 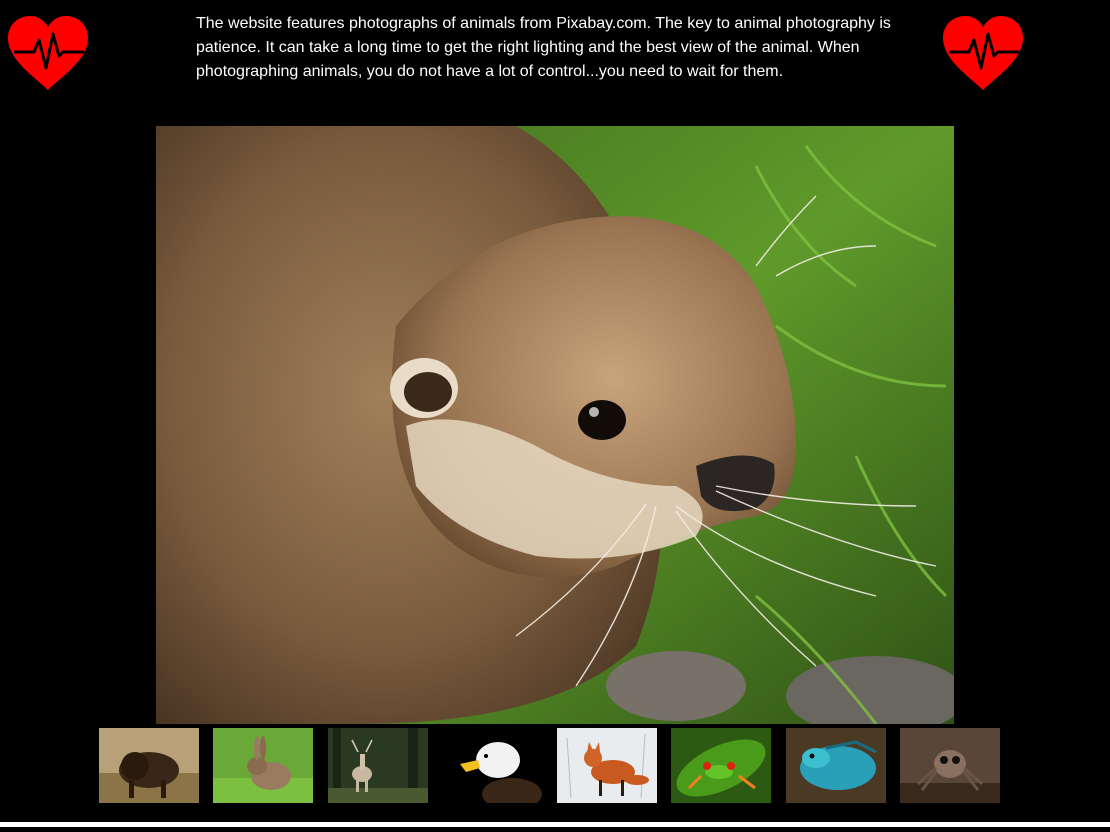 I want to click on thumbnail-deer, so click(x=378, y=765).